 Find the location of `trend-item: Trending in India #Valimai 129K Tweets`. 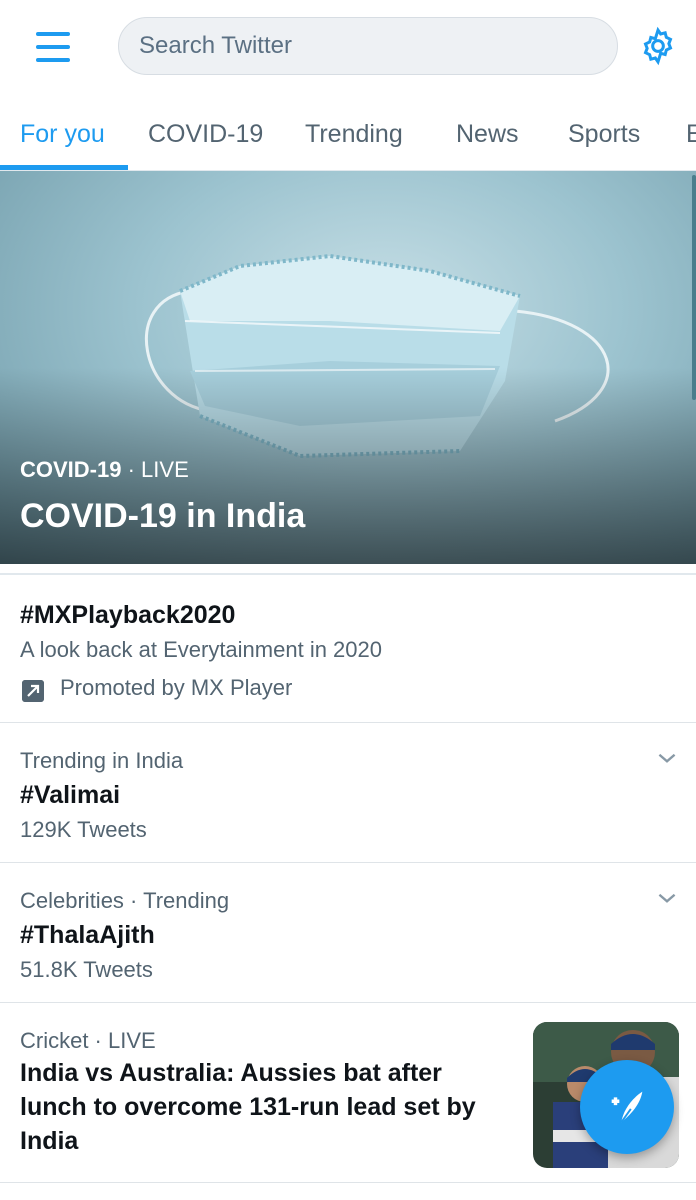

trend-item: Trending in India #Valimai 129K Tweets is located at coordinates (348, 793).